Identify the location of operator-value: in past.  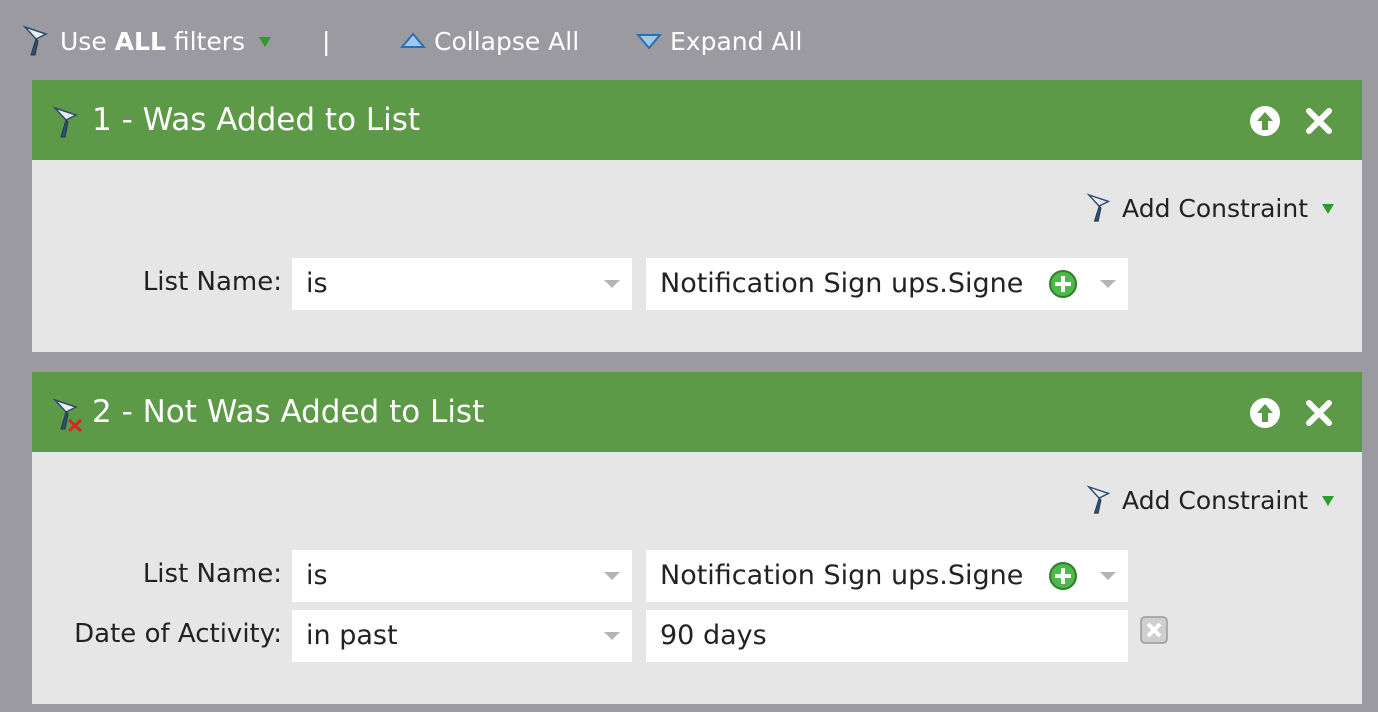
(352, 635).